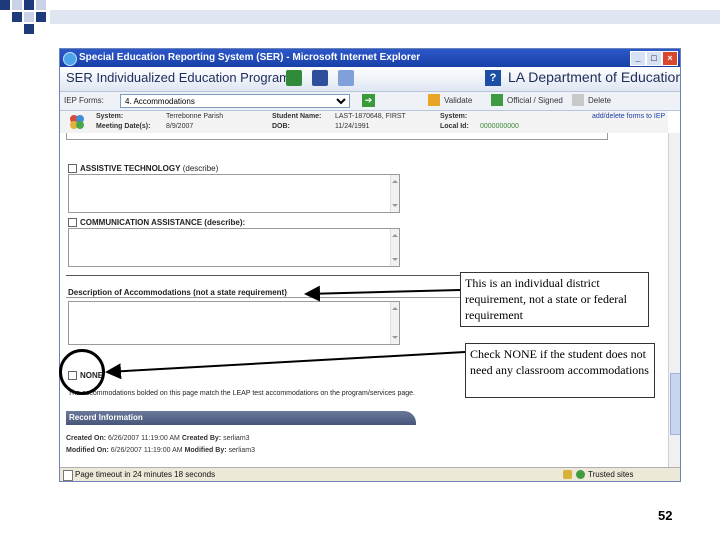  Describe the element at coordinates (665, 515) in the screenshot. I see `page-number: 52` at that location.